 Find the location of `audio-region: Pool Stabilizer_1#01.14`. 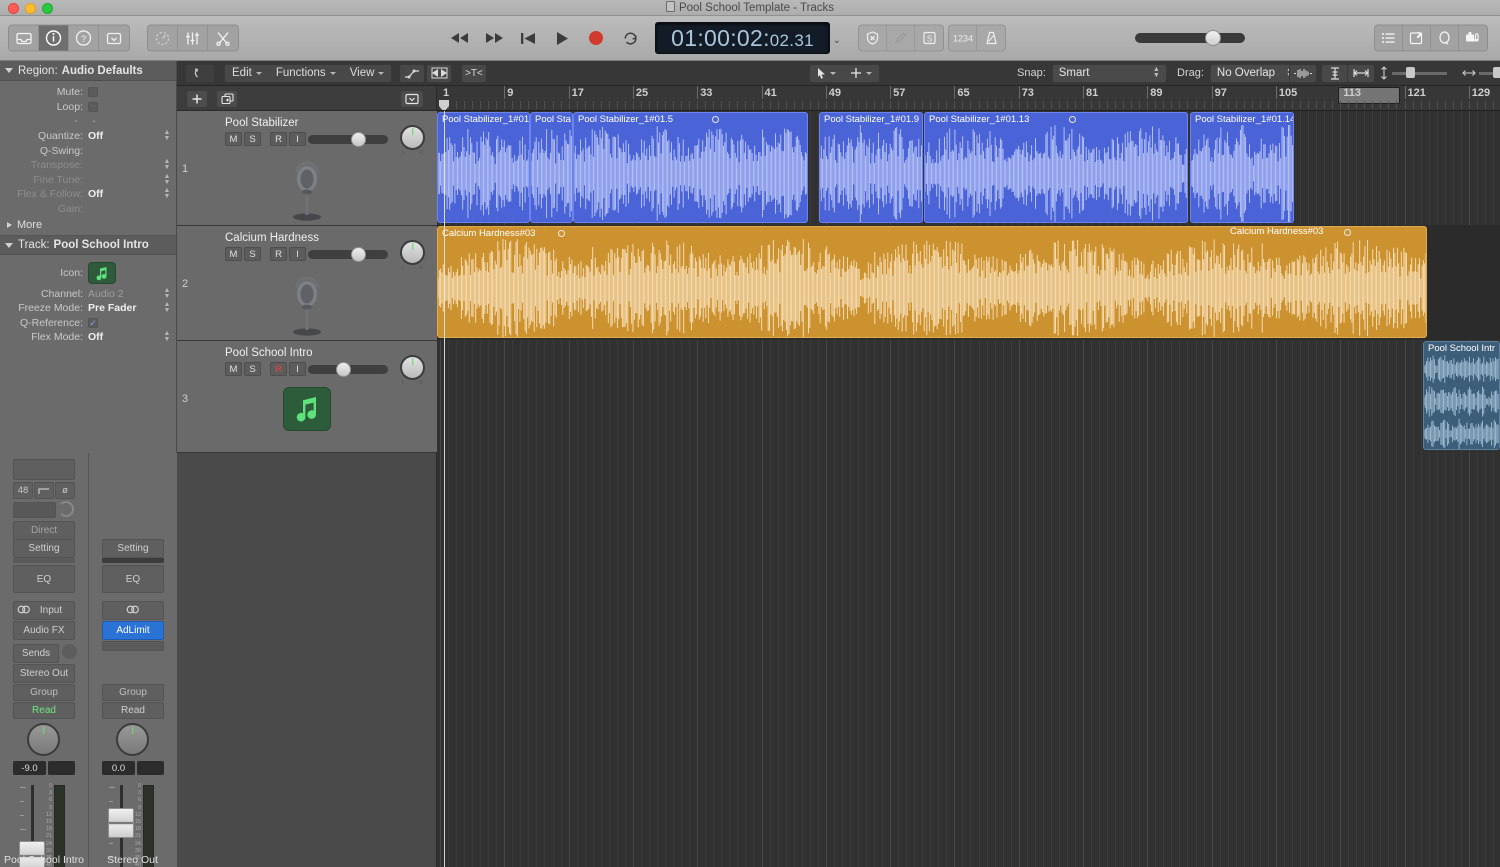

audio-region: Pool Stabilizer_1#01.14 is located at coordinates (1242, 167).